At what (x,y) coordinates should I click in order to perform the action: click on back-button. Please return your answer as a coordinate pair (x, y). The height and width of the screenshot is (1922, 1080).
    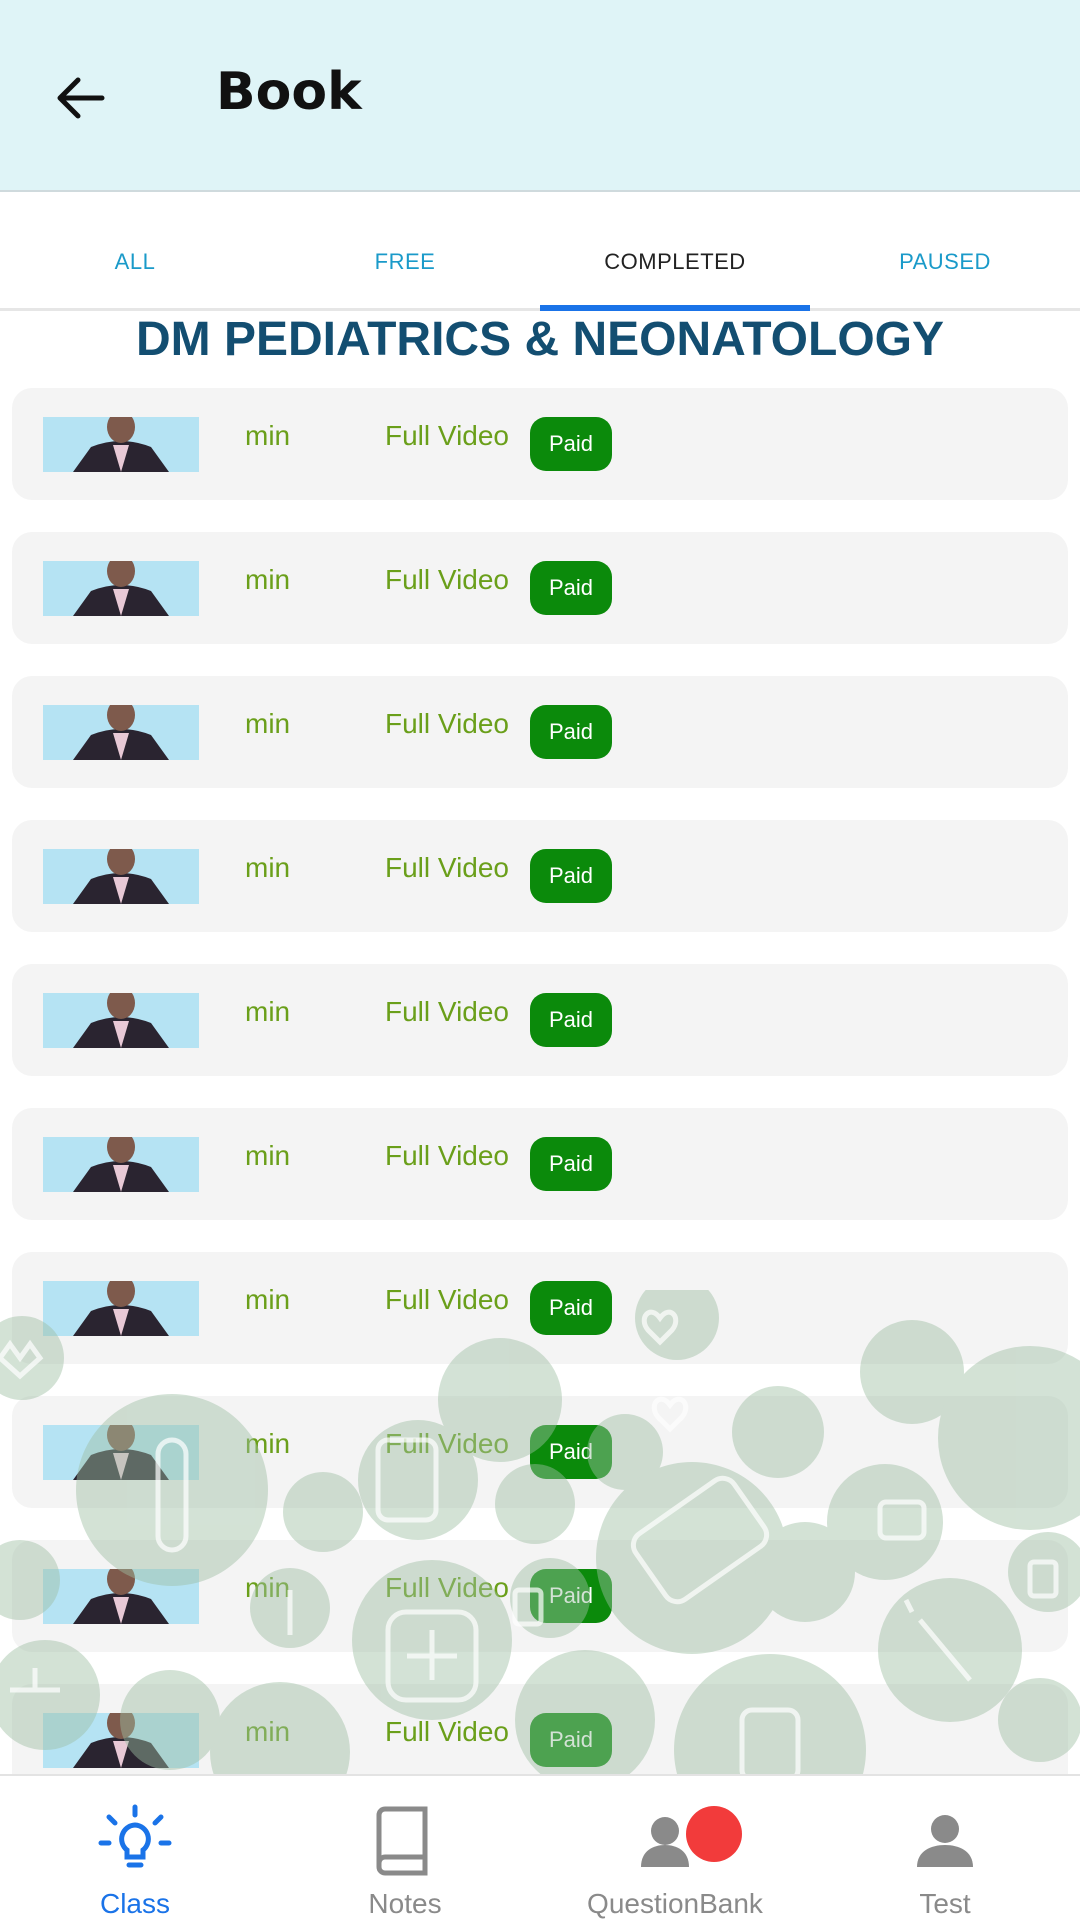
    Looking at the image, I should click on (80, 98).